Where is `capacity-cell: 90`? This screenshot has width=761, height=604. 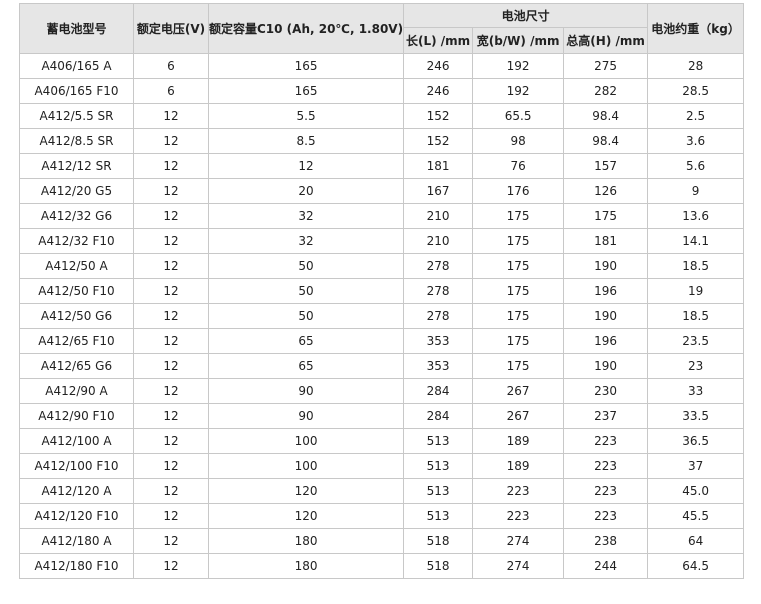 capacity-cell: 90 is located at coordinates (306, 416).